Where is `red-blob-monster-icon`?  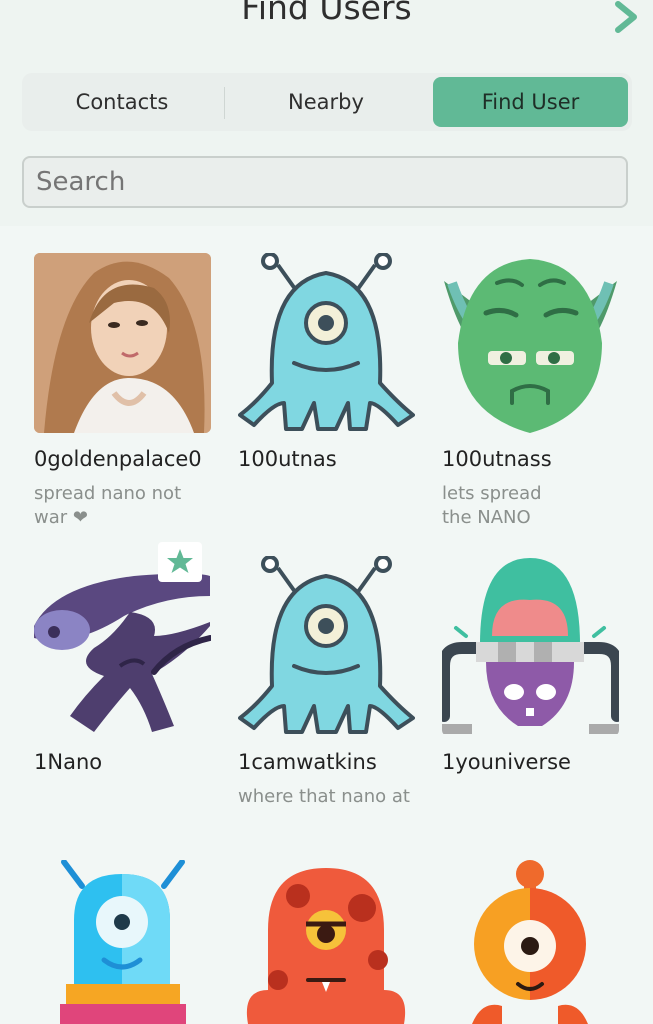
red-blob-monster-icon is located at coordinates (326, 946).